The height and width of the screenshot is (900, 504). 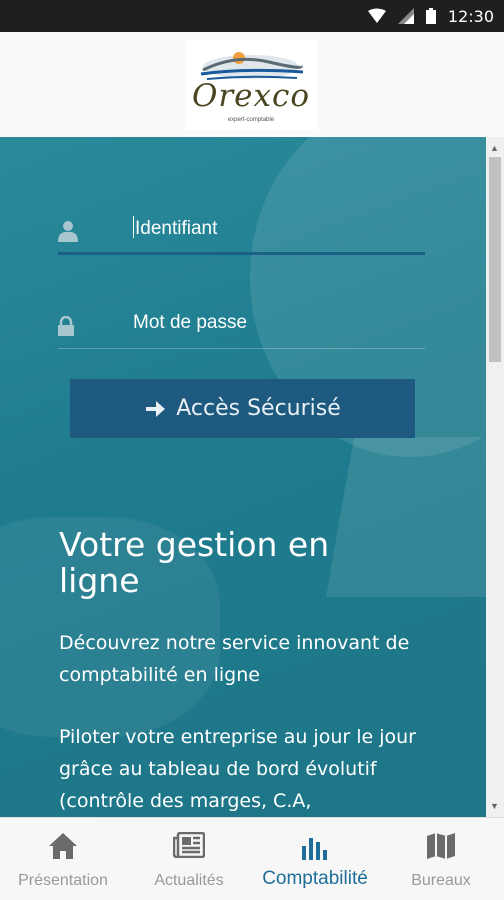 I want to click on scroll-down-icon: ▼, so click(x=494, y=806).